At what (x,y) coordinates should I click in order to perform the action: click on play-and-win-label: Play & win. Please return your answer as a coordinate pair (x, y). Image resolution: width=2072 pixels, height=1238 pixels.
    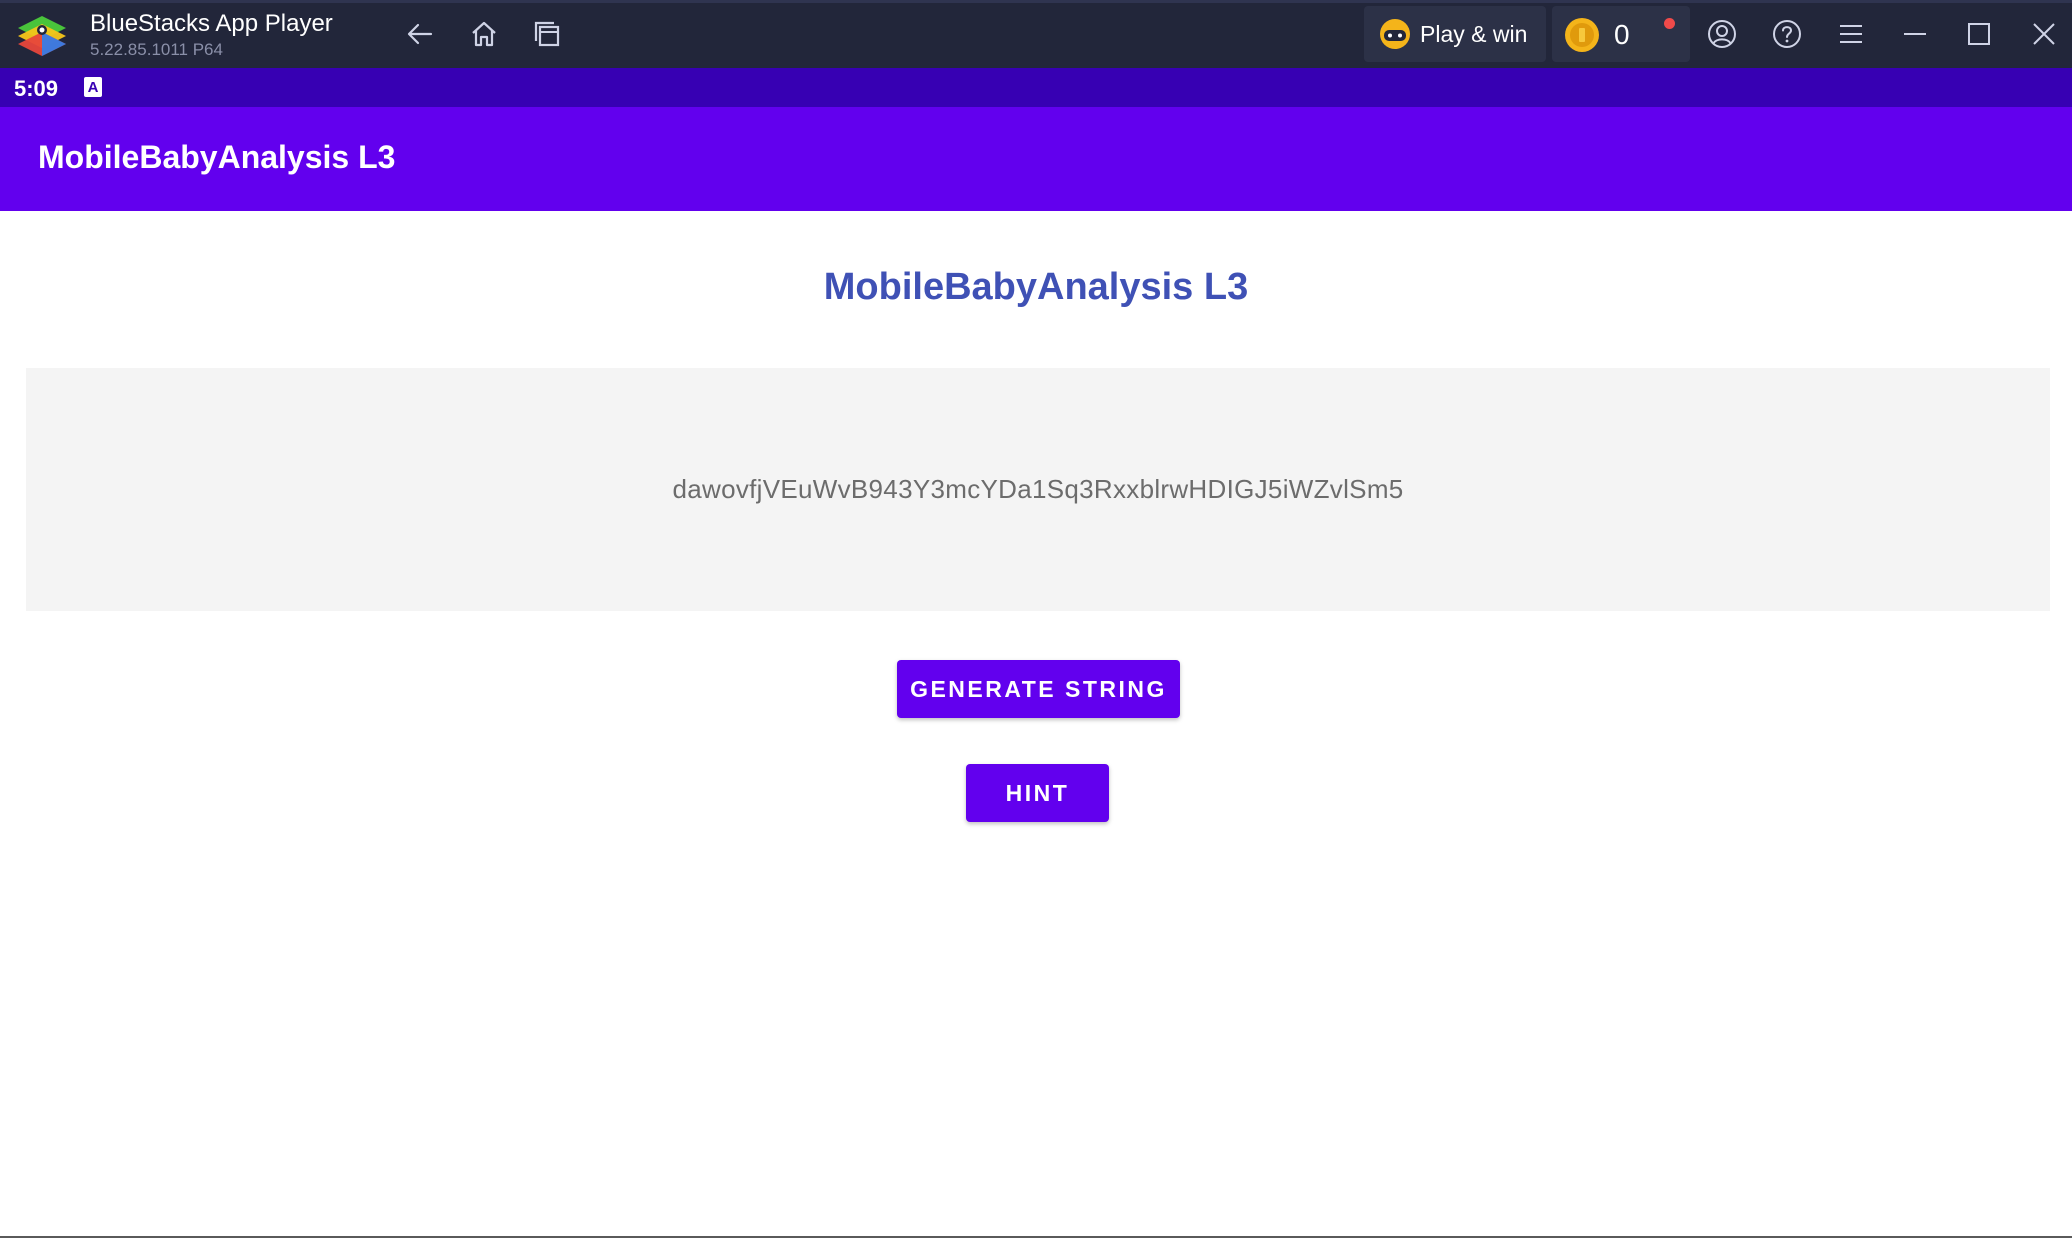
    Looking at the image, I should click on (1474, 33).